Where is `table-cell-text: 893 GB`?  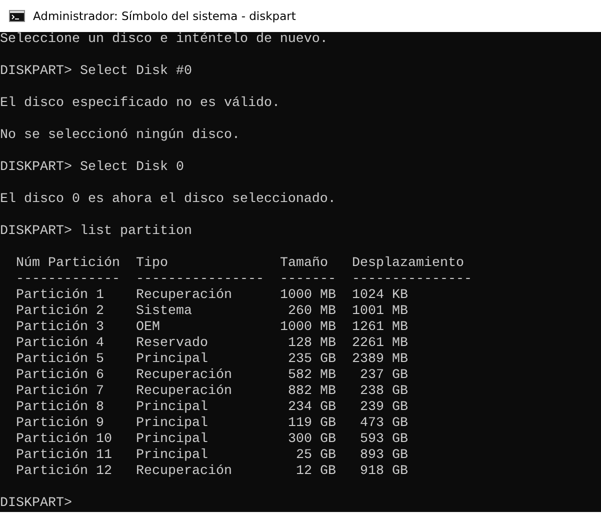
table-cell-text: 893 GB is located at coordinates (383, 456).